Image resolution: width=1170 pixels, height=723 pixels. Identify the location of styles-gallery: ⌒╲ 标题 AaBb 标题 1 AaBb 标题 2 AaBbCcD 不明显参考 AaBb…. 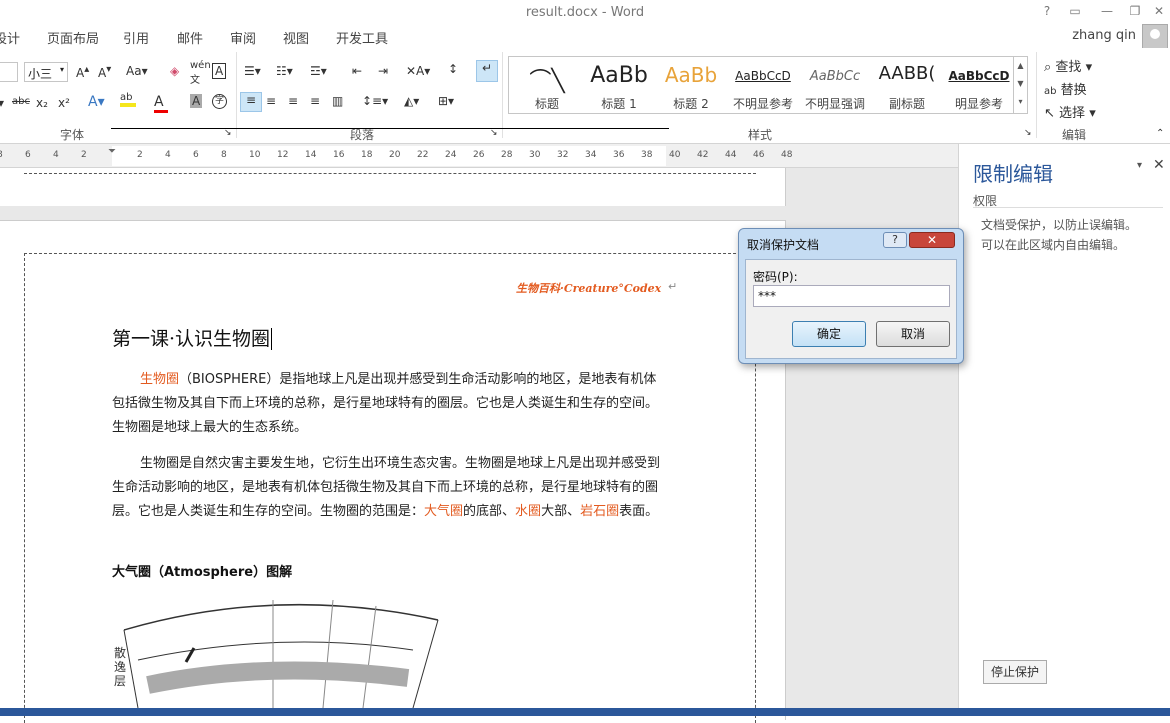
(768, 85).